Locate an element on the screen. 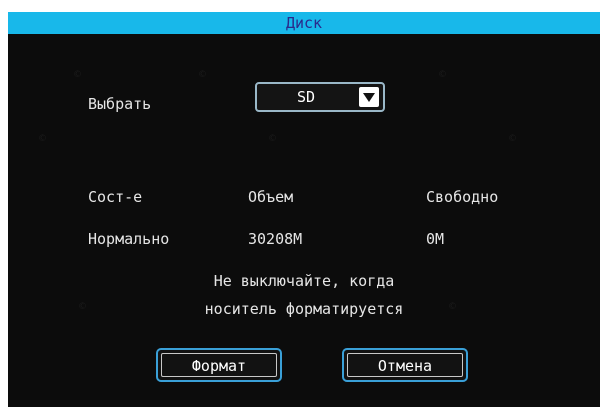  free-value: 0M is located at coordinates (435, 239).